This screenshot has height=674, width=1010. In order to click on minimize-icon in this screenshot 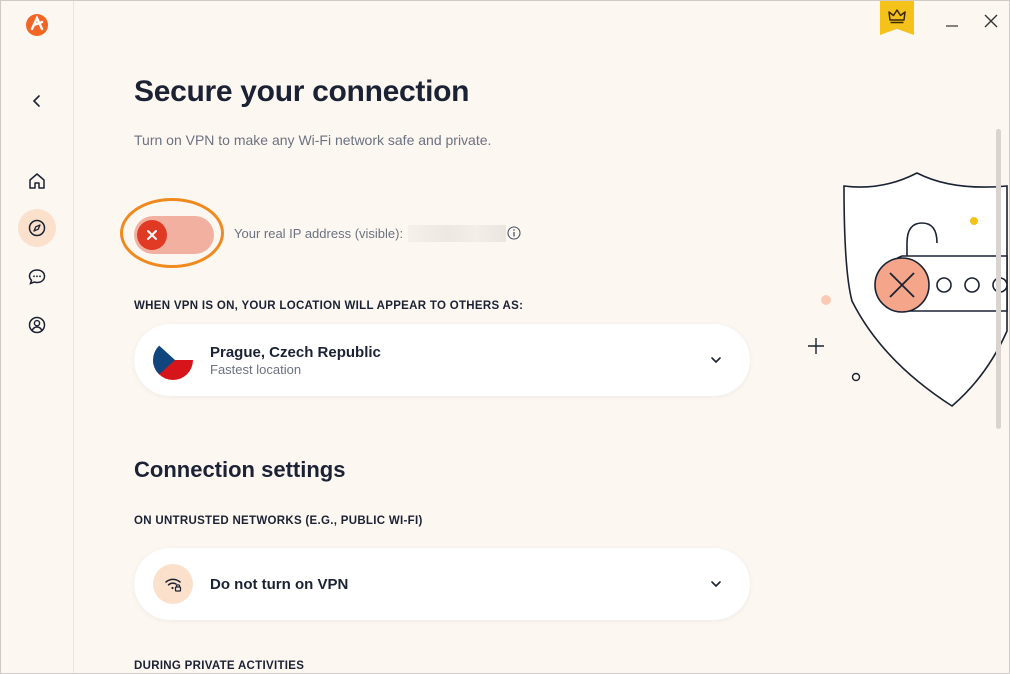, I will do `click(952, 26)`.